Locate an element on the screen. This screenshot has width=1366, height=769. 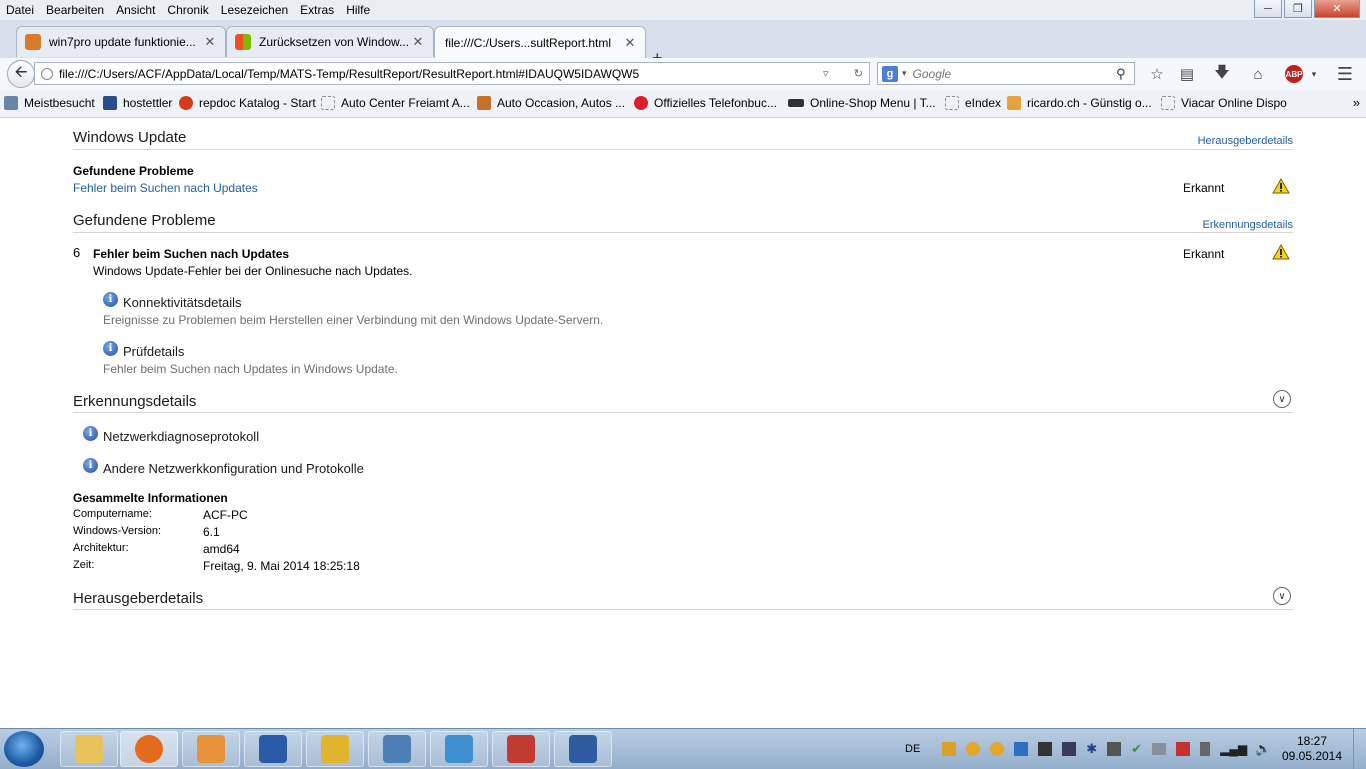
menu-bearbeiten: Bearbeiten is located at coordinates (75, 10).